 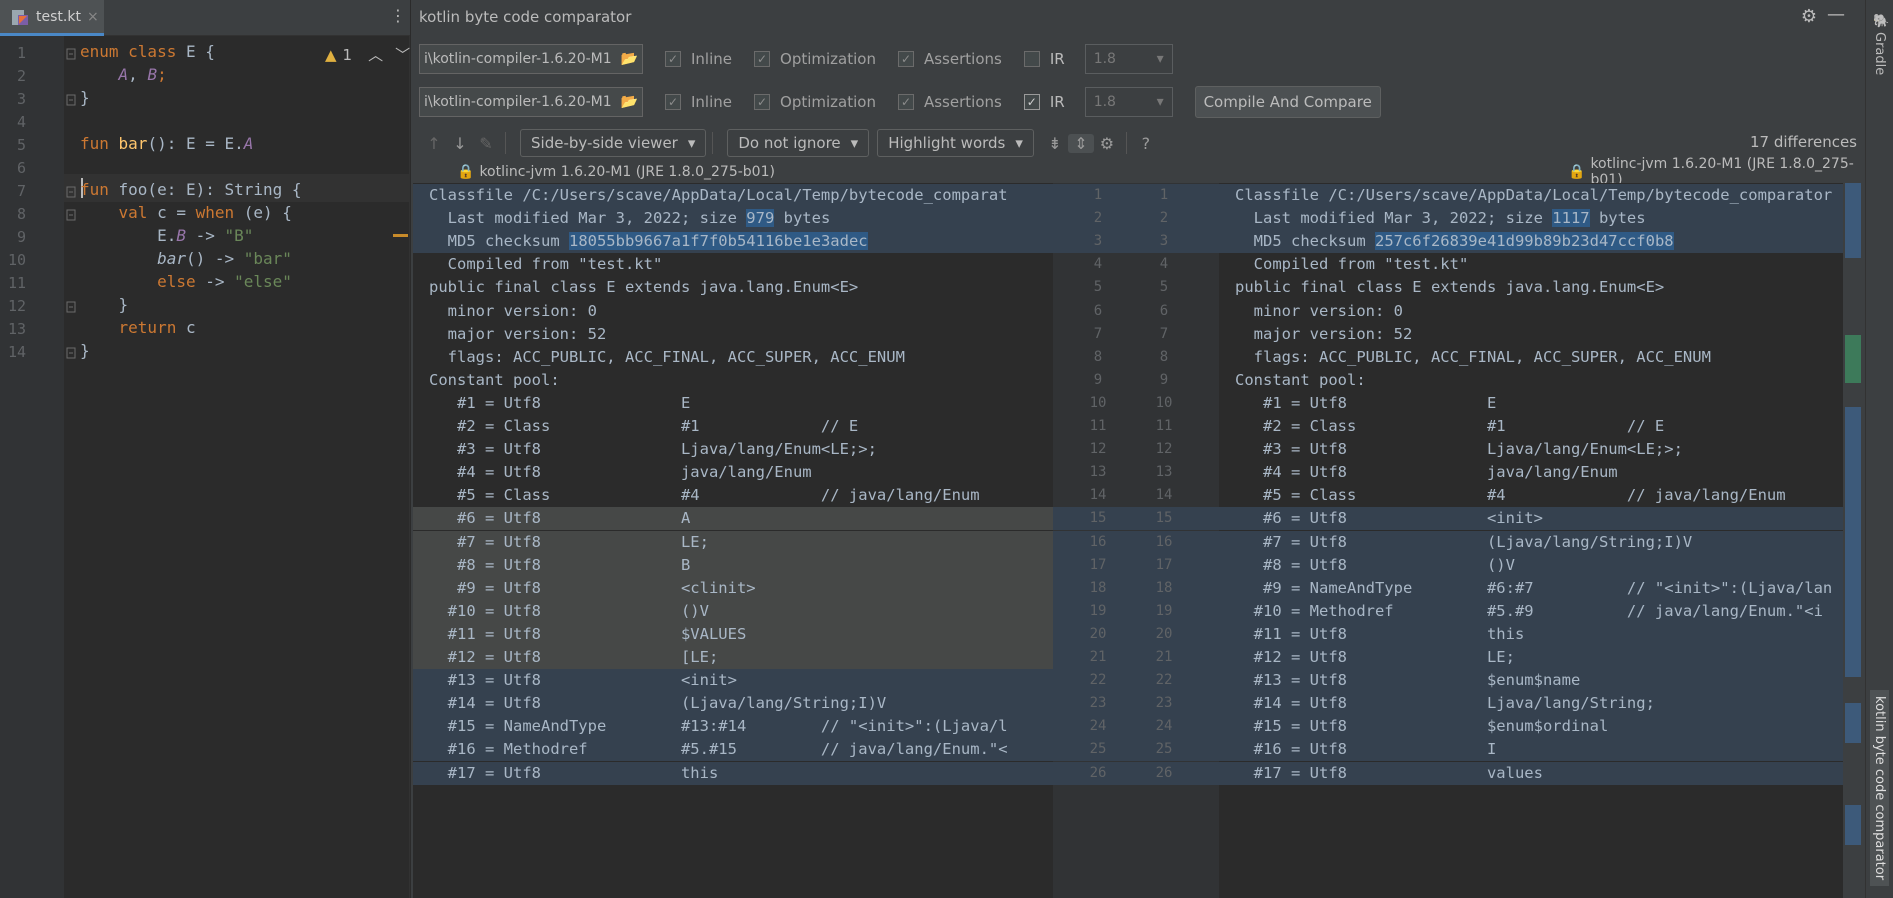 What do you see at coordinates (21, 53) in the screenshot?
I see `line-number: 1` at bounding box center [21, 53].